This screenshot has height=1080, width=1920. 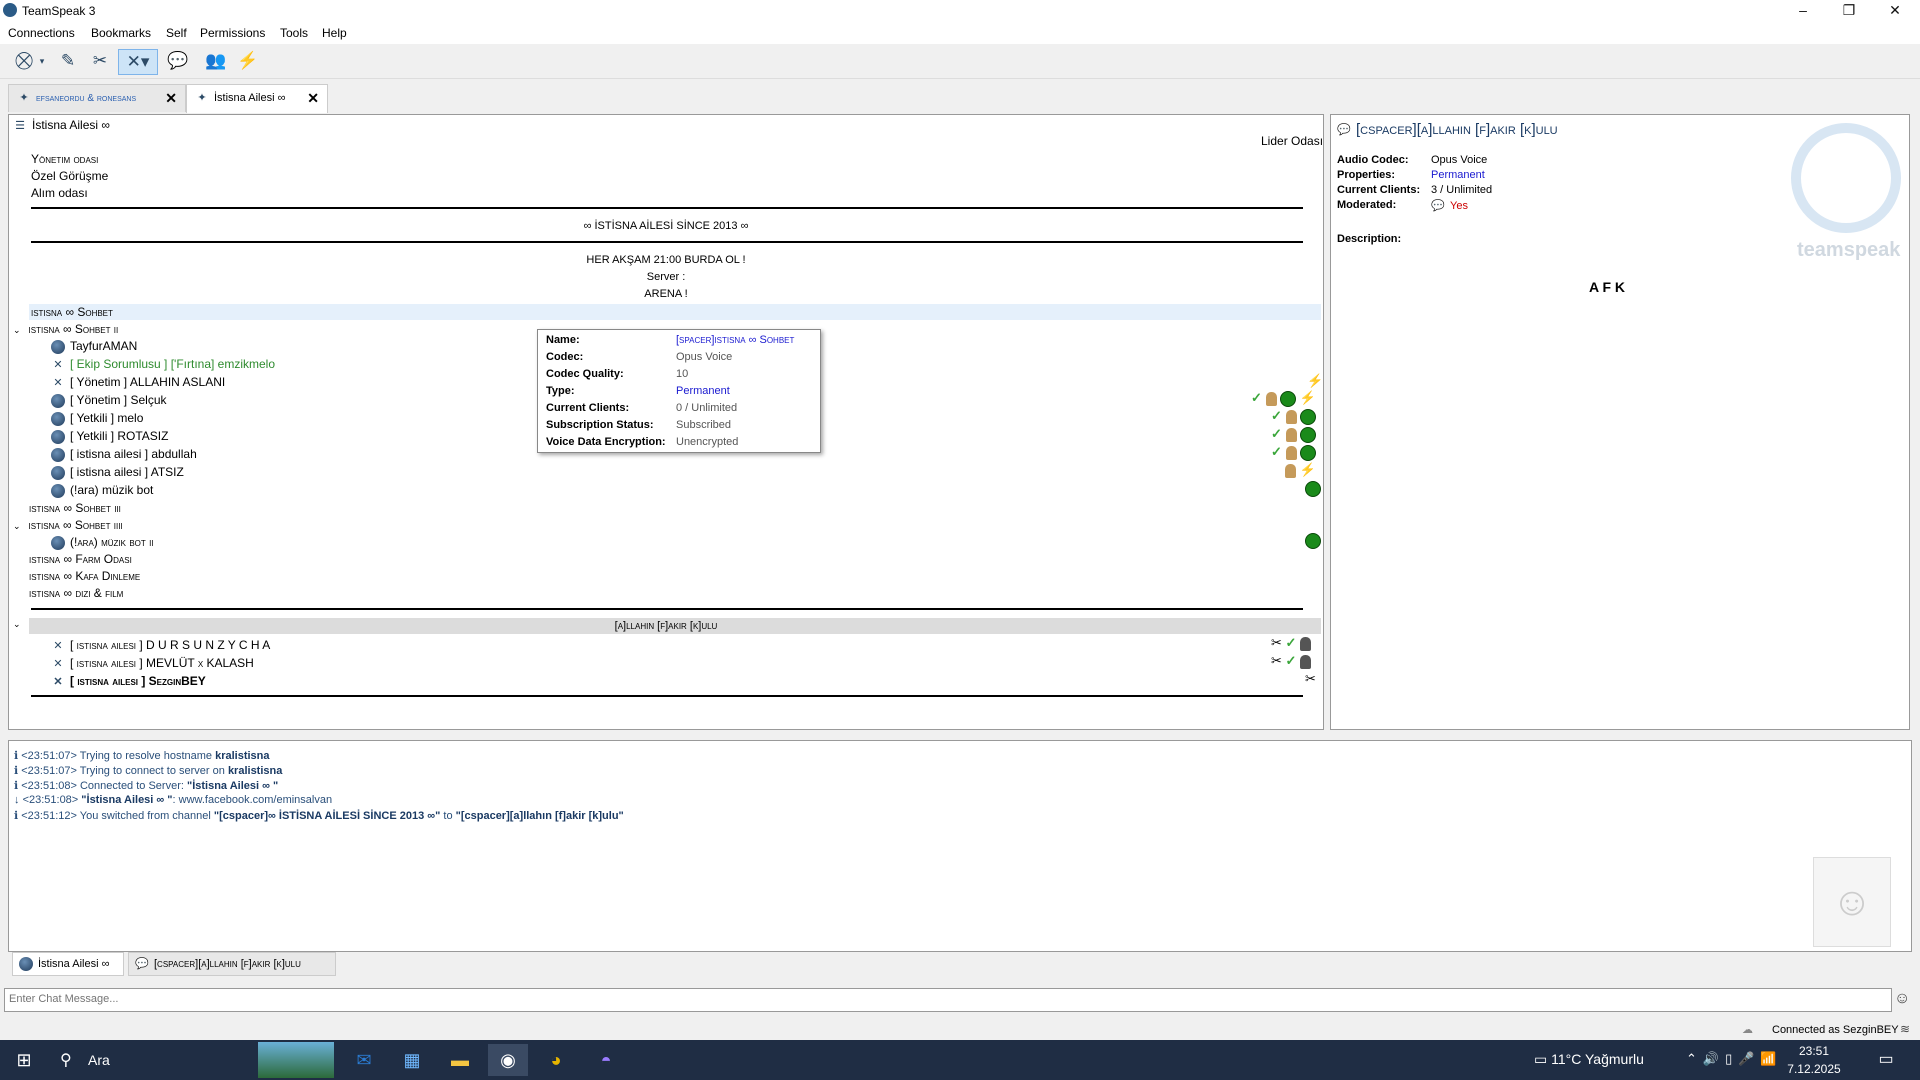 What do you see at coordinates (121, 33) in the screenshot?
I see `menu-bookmarks: Bookmarks` at bounding box center [121, 33].